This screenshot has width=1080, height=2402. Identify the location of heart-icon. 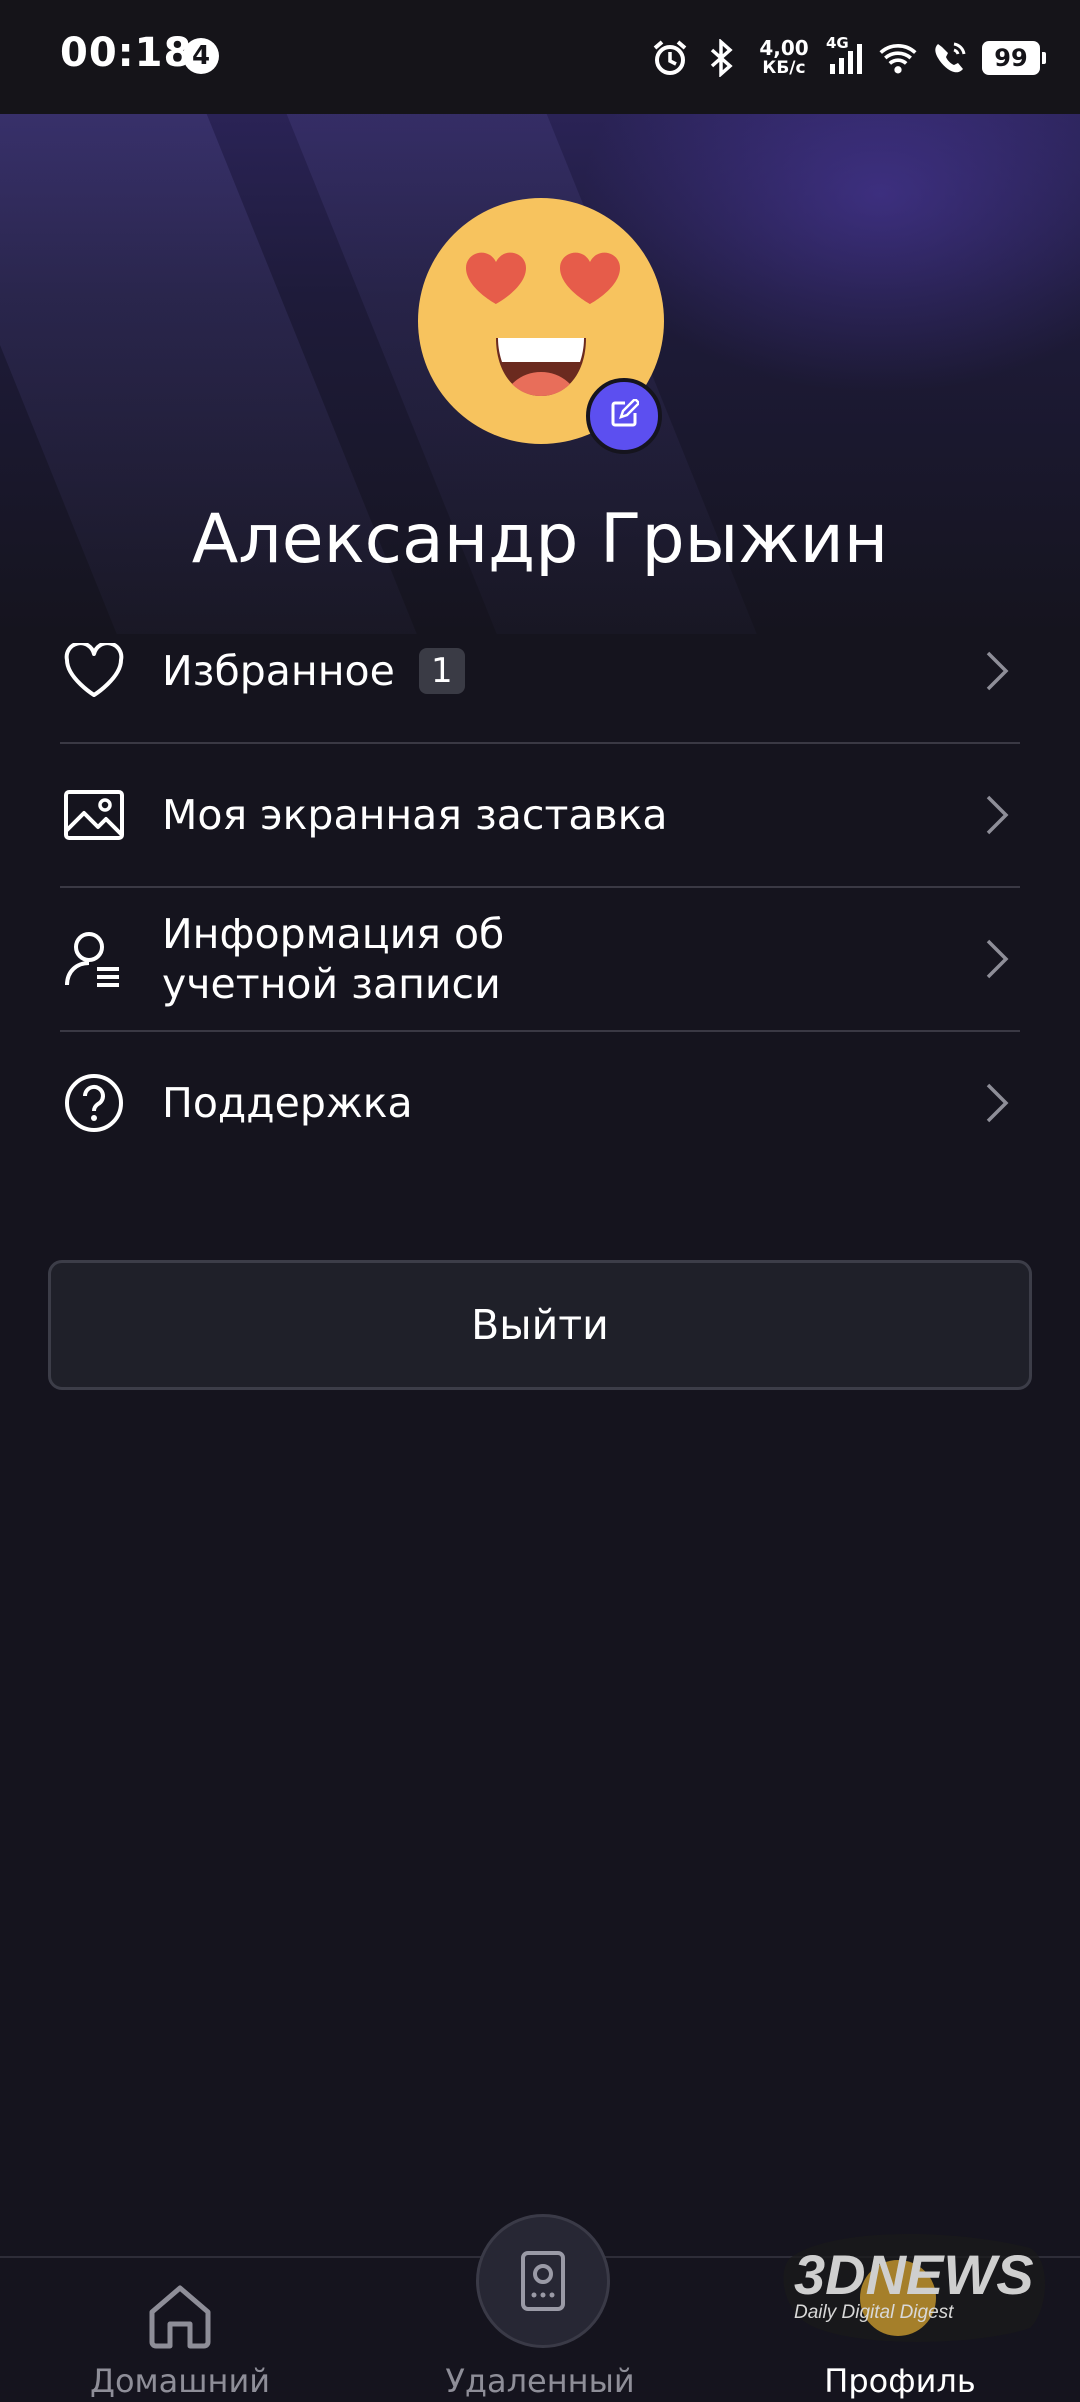
(94, 671).